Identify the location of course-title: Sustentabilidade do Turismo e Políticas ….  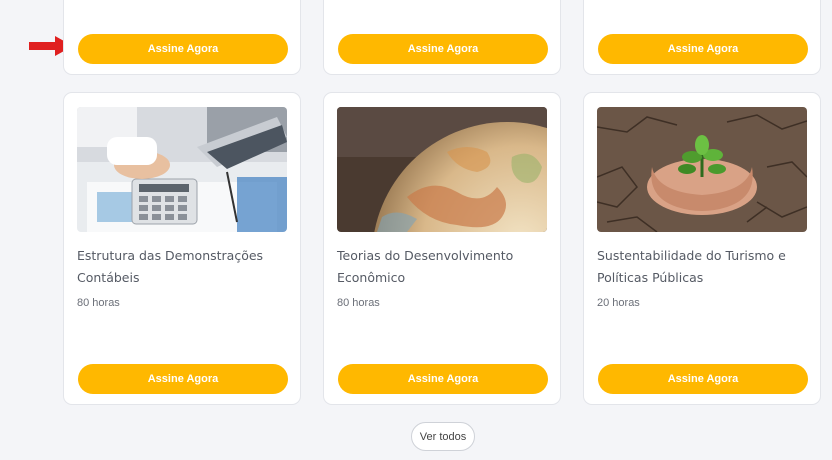
(703, 267).